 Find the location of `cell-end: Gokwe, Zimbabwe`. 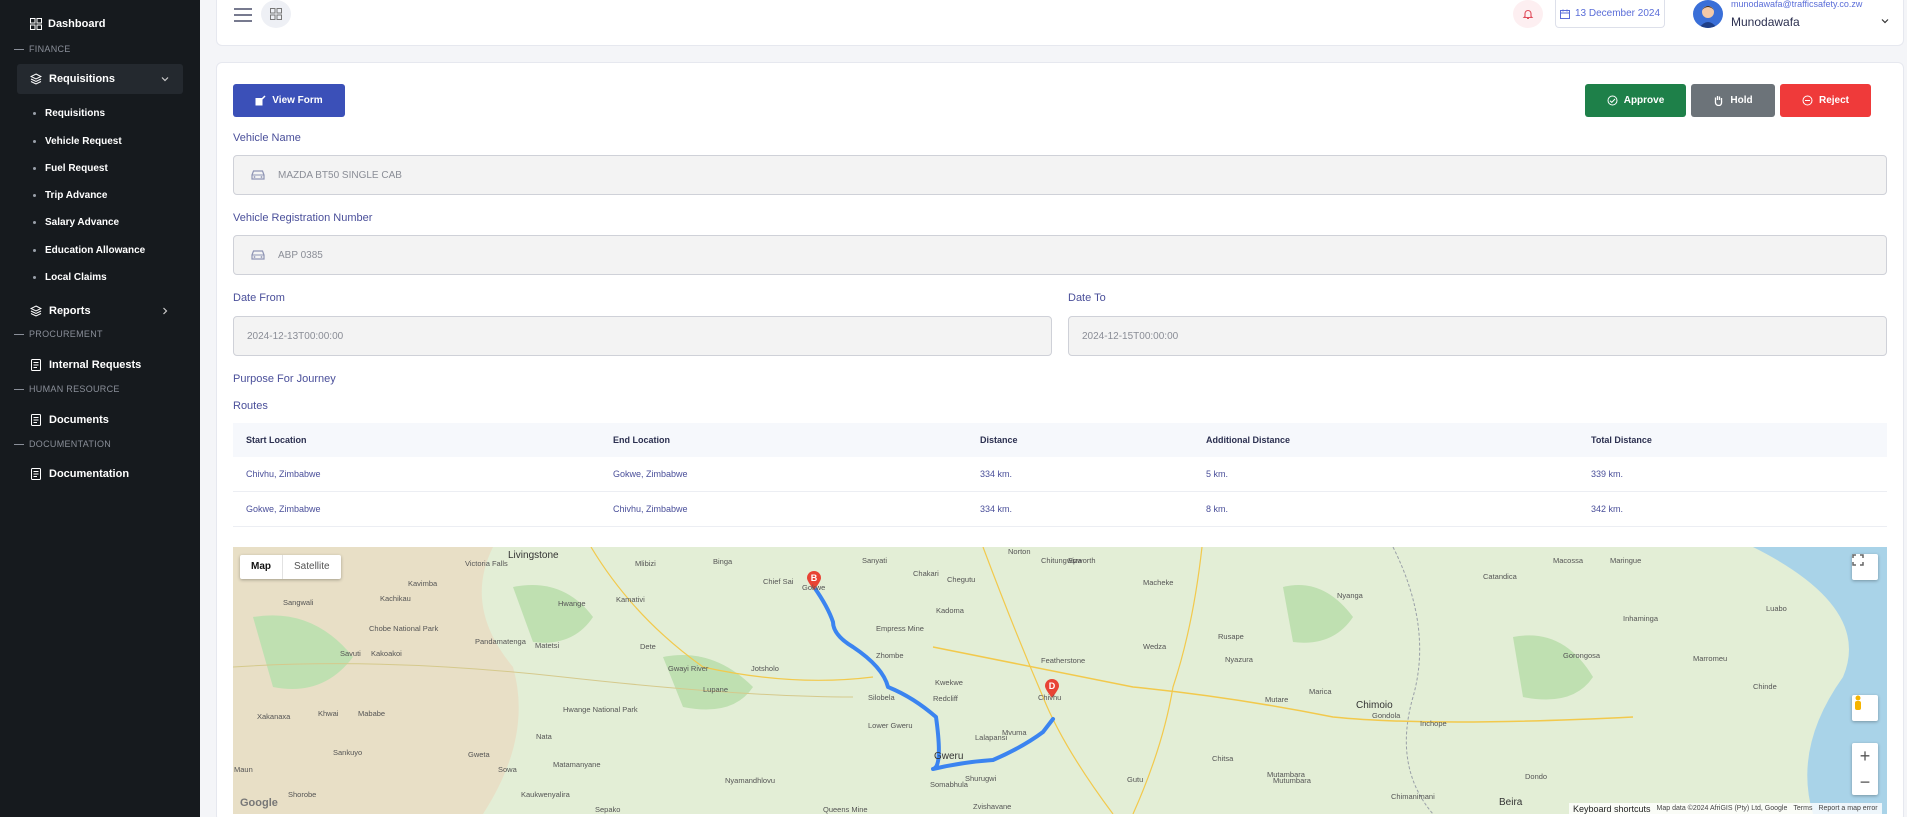

cell-end: Gokwe, Zimbabwe is located at coordinates (650, 474).